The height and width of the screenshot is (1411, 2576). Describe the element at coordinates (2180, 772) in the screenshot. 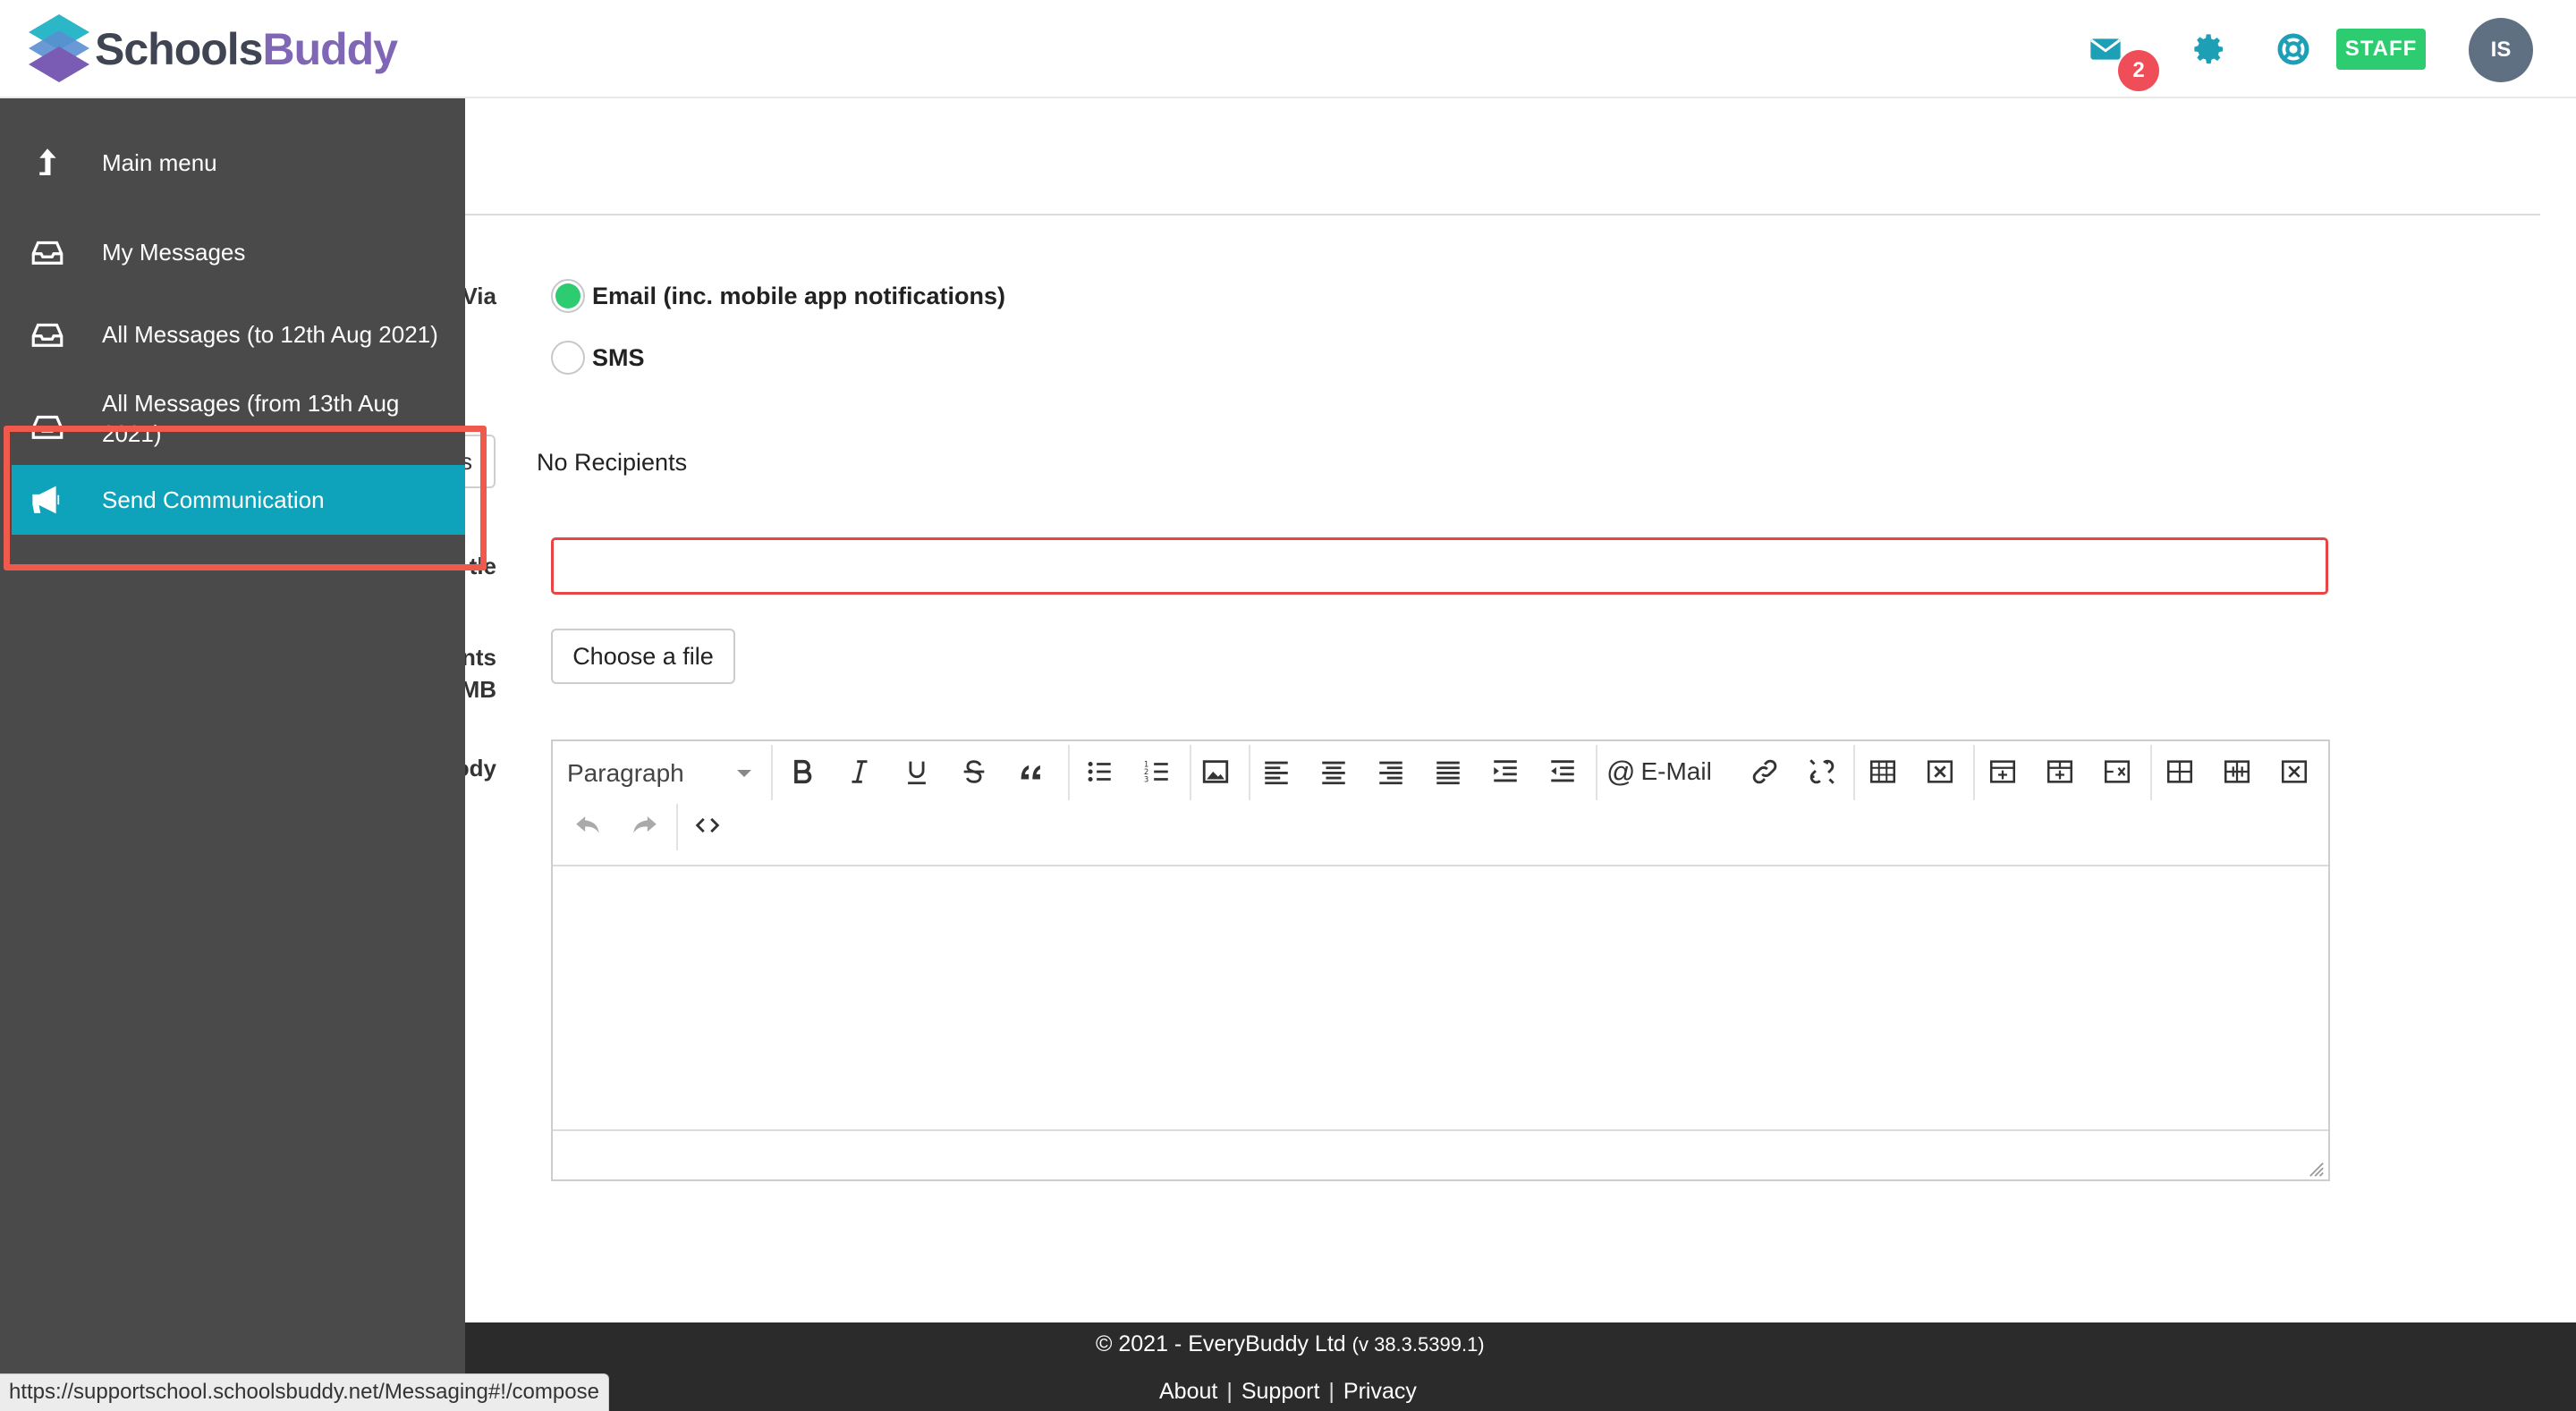

I see `insert-column-before-icon` at that location.